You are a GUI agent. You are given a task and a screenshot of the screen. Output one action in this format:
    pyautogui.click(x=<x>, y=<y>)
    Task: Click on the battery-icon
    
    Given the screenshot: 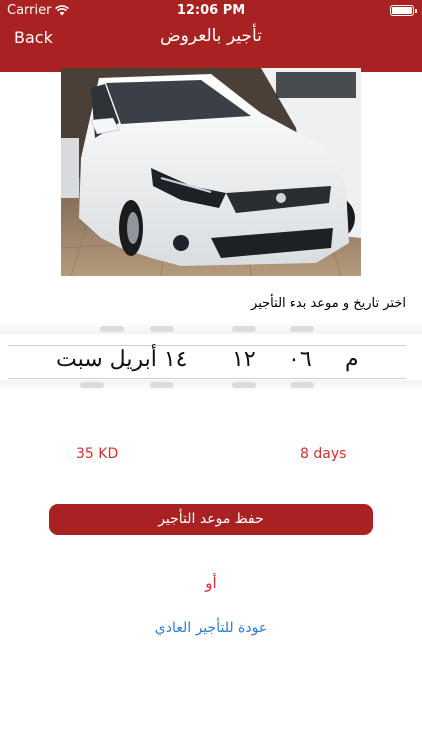 What is the action you would take?
    pyautogui.click(x=403, y=10)
    